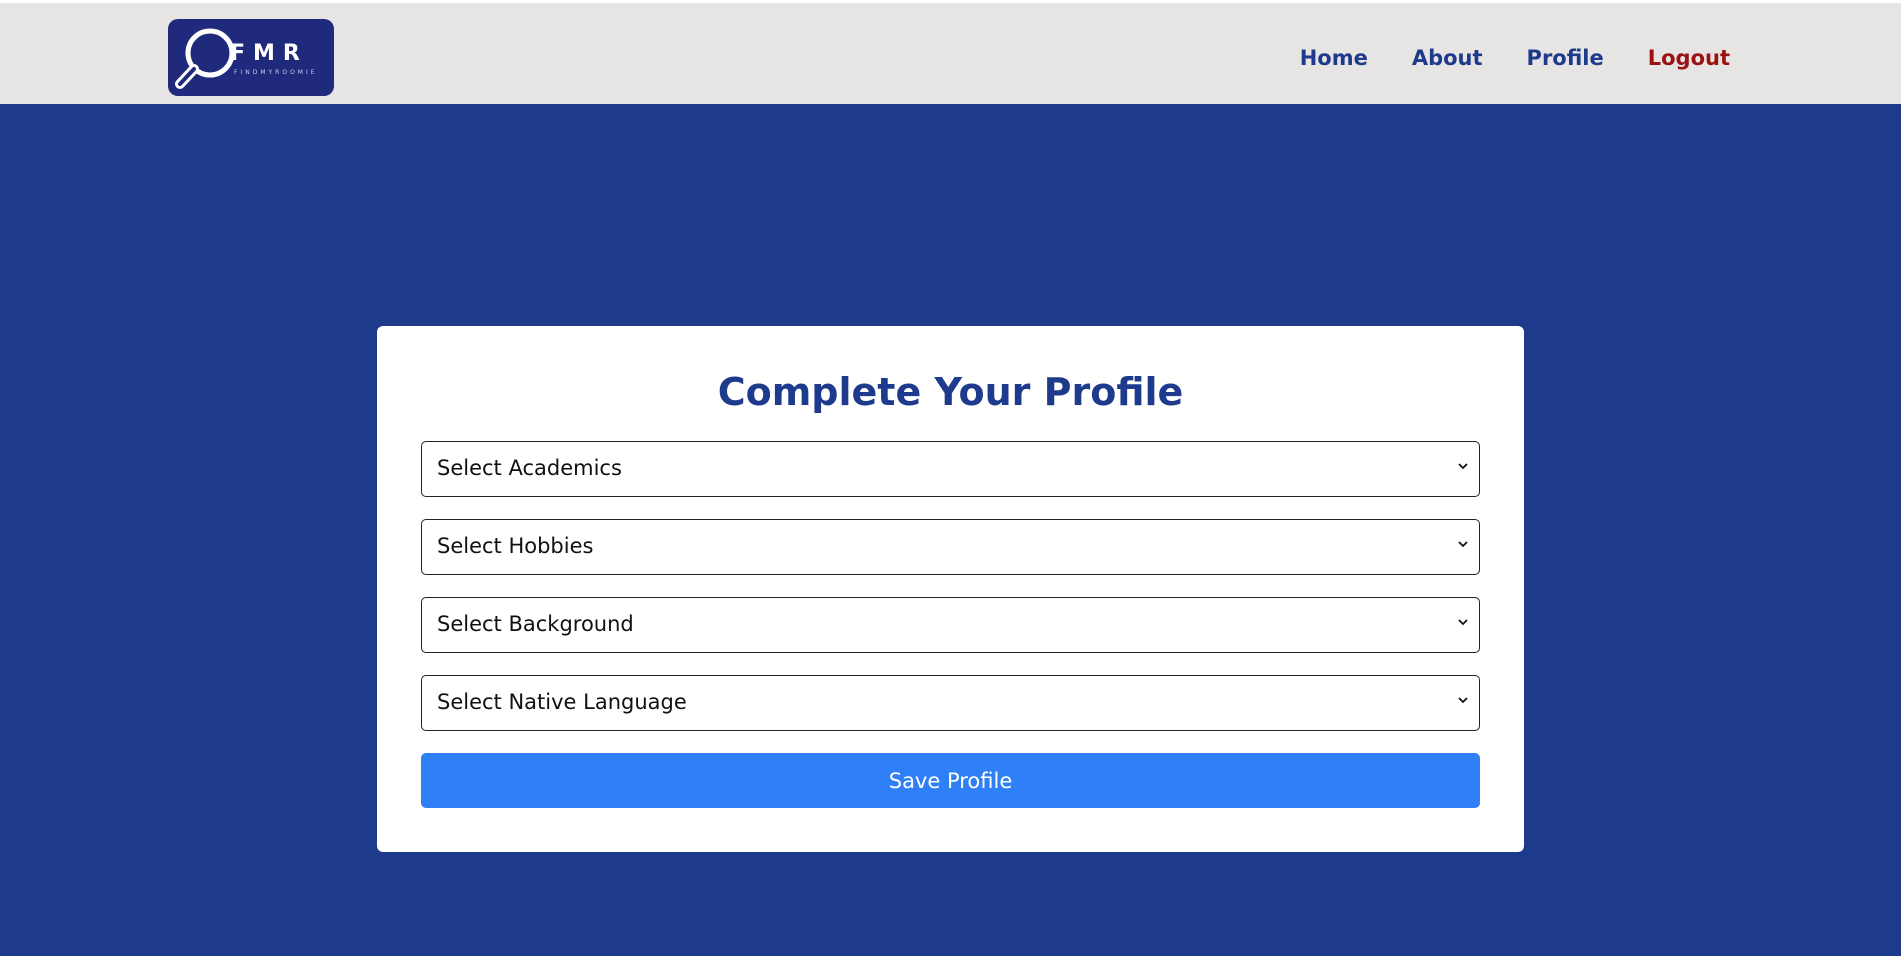  I want to click on logo-subtitle: FINDMYROOMIE, so click(276, 72).